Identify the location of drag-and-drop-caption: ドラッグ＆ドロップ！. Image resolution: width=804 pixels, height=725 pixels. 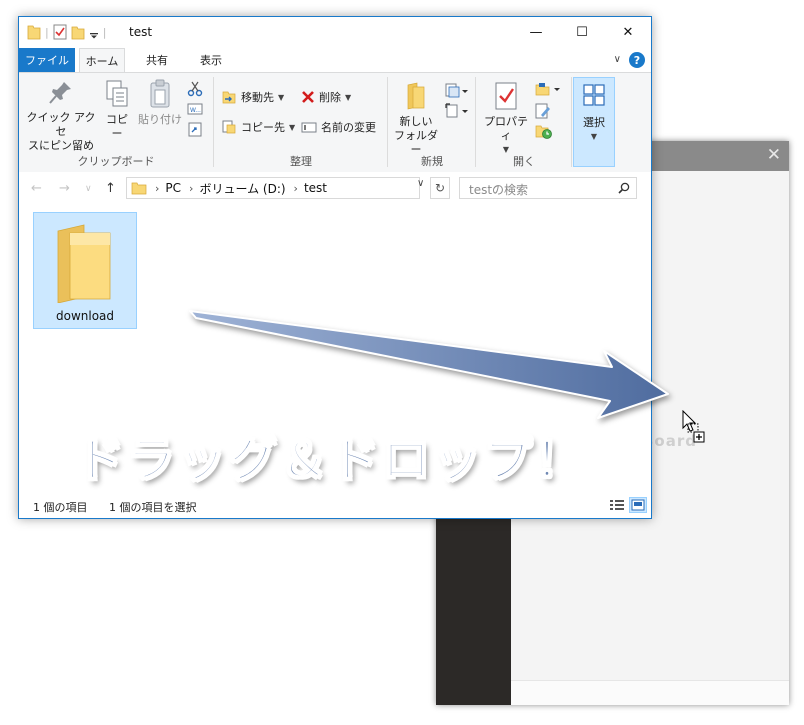
(331, 460).